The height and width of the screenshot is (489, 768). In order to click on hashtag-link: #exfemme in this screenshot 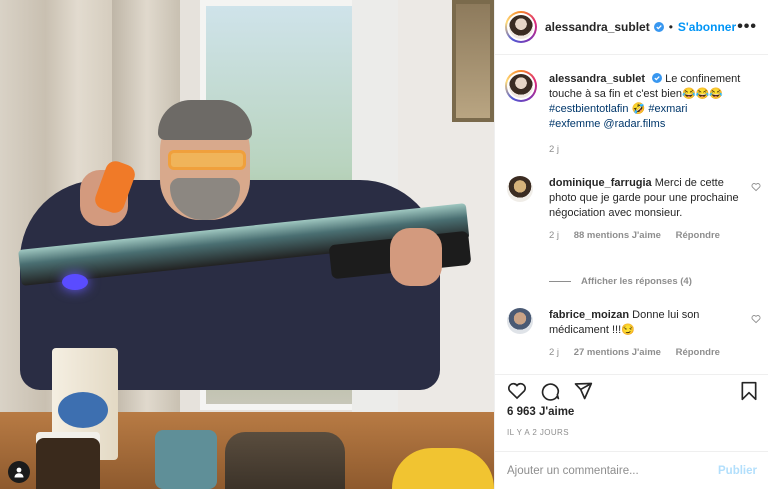, I will do `click(574, 124)`.